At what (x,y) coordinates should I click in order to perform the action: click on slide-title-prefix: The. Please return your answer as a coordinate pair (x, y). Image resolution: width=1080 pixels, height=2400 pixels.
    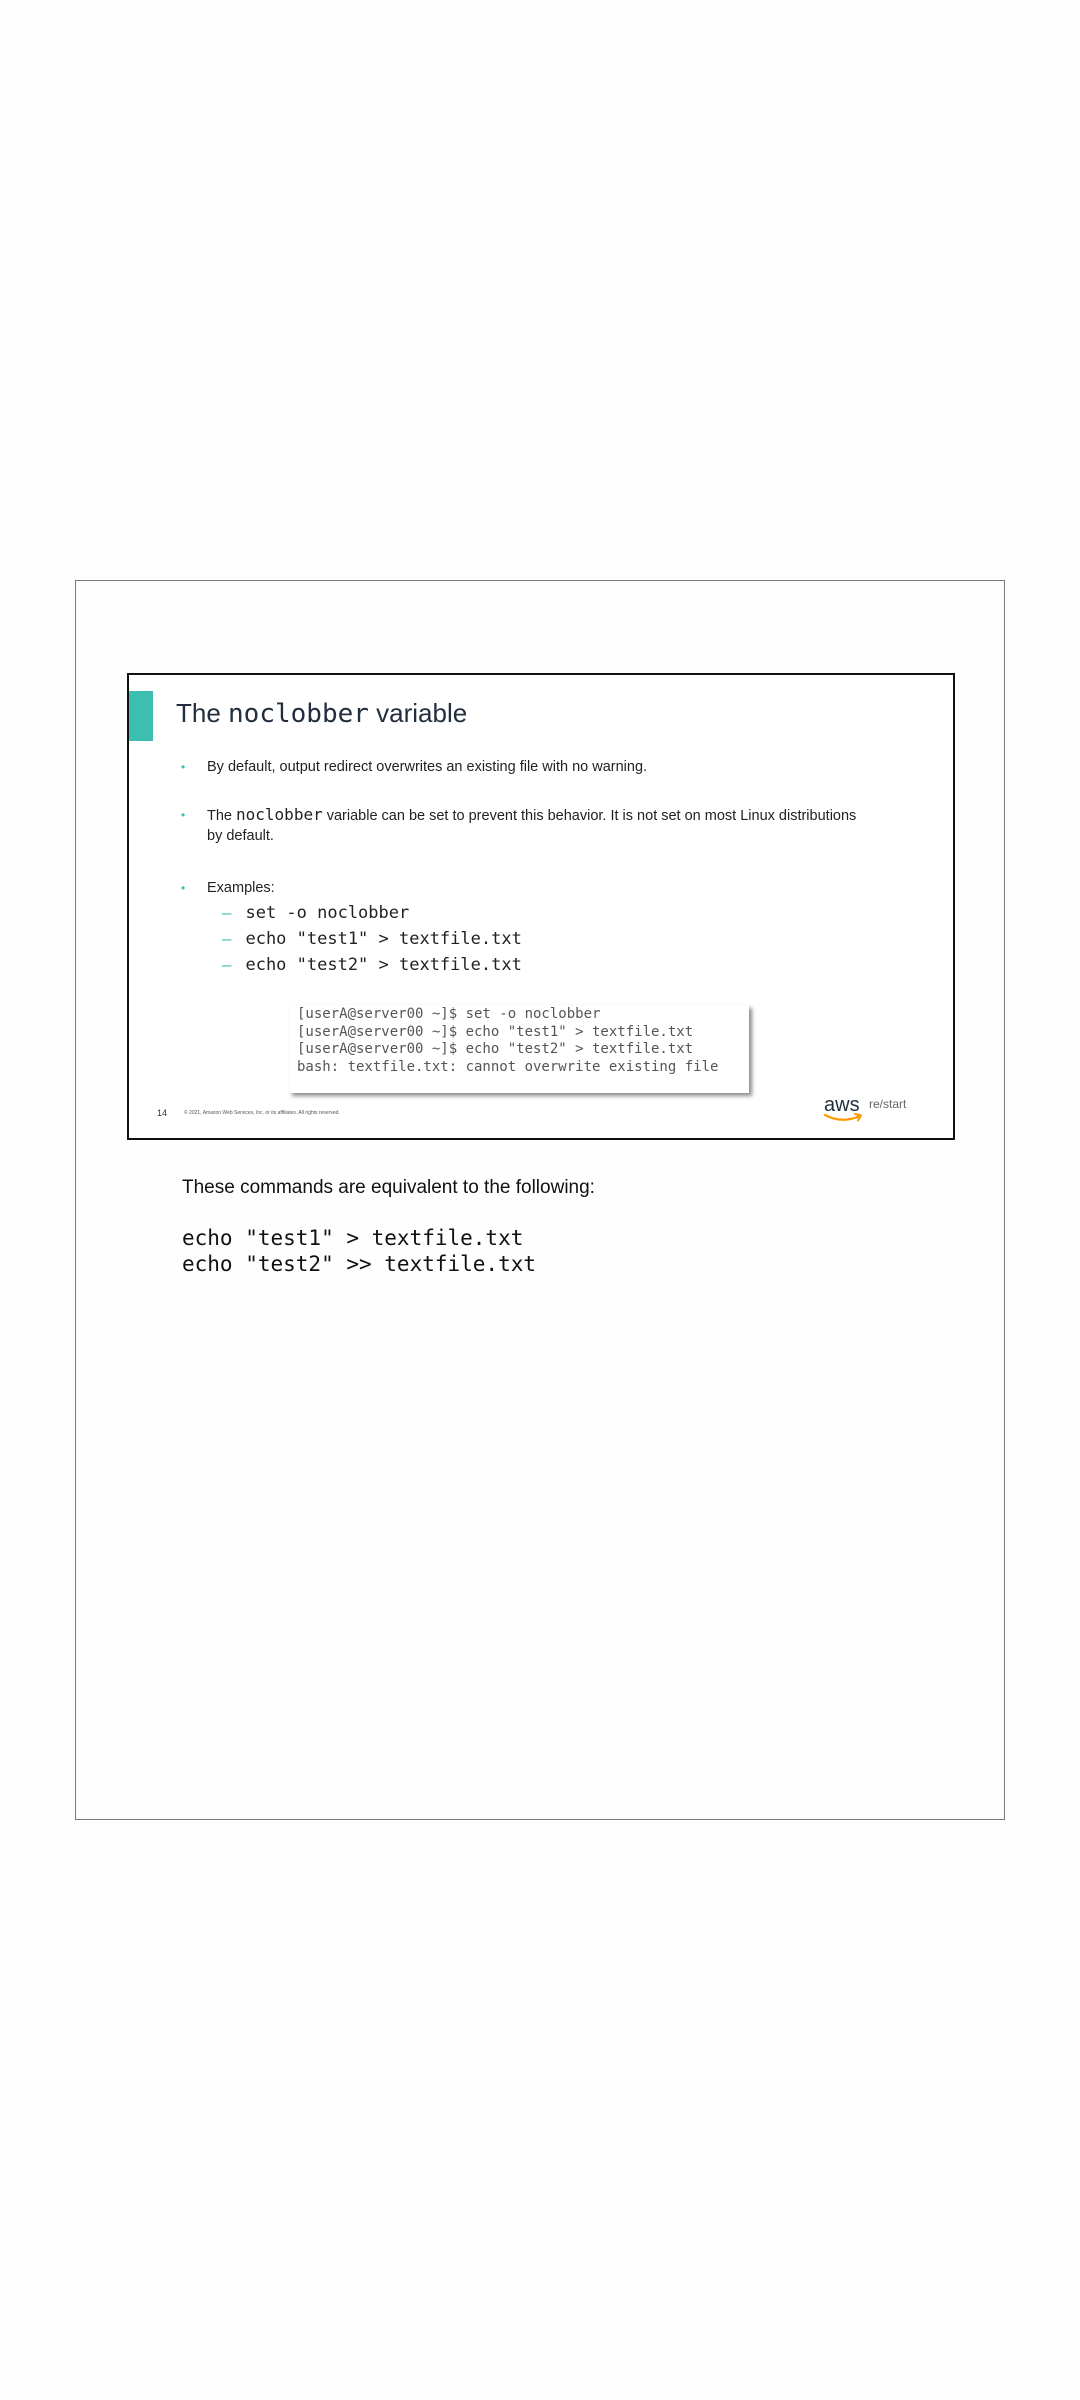
    Looking at the image, I should click on (202, 713).